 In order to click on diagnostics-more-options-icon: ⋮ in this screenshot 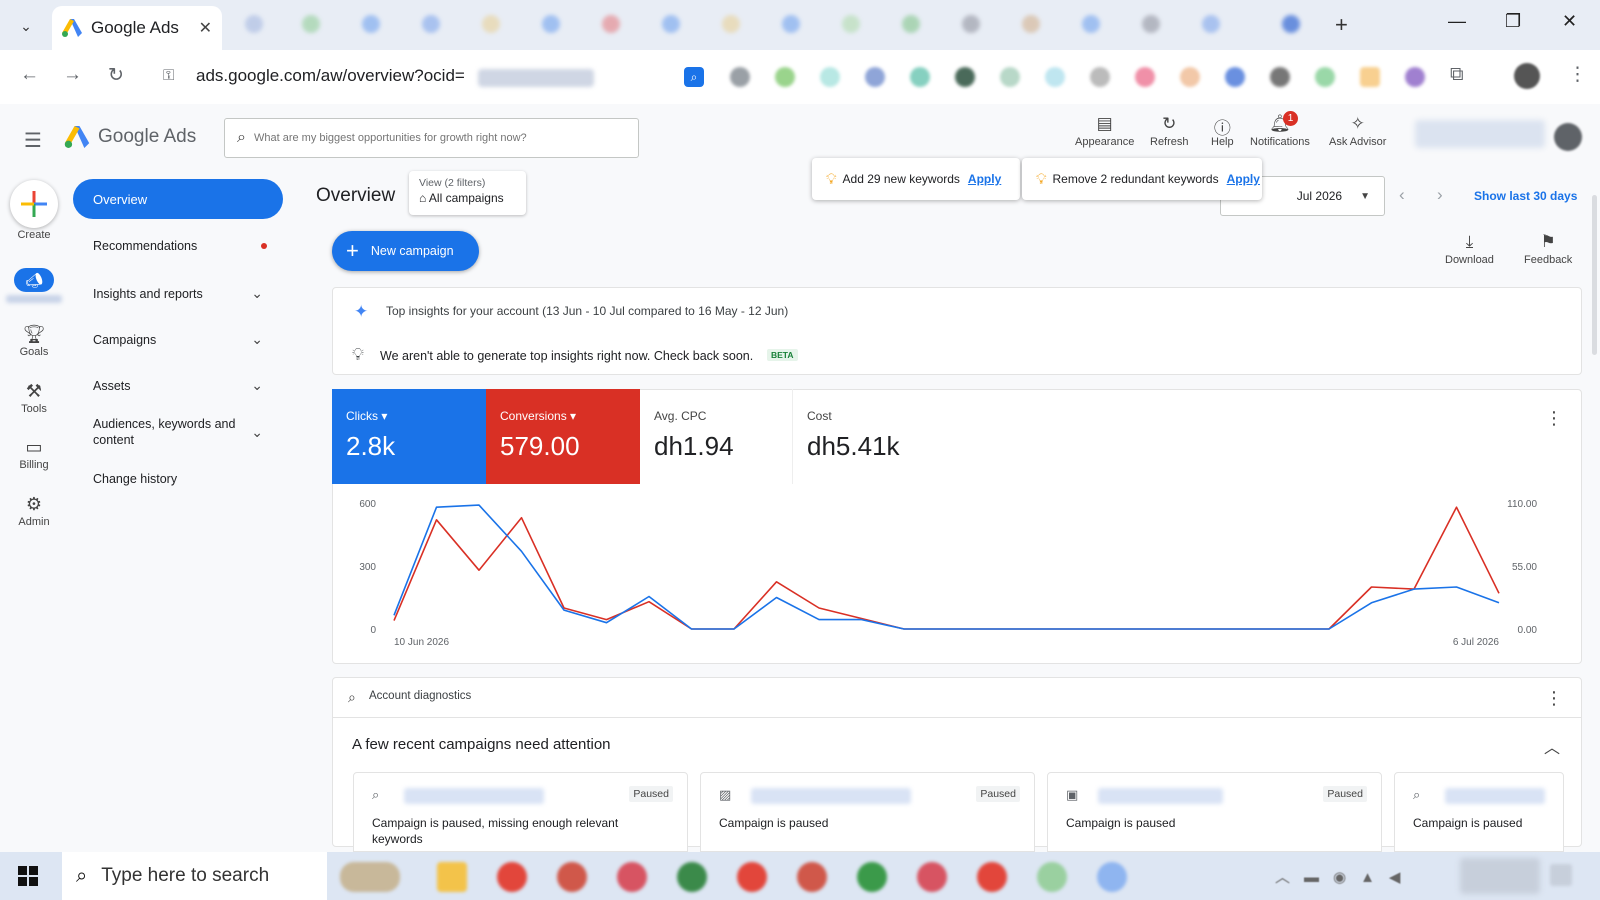, I will do `click(1554, 698)`.